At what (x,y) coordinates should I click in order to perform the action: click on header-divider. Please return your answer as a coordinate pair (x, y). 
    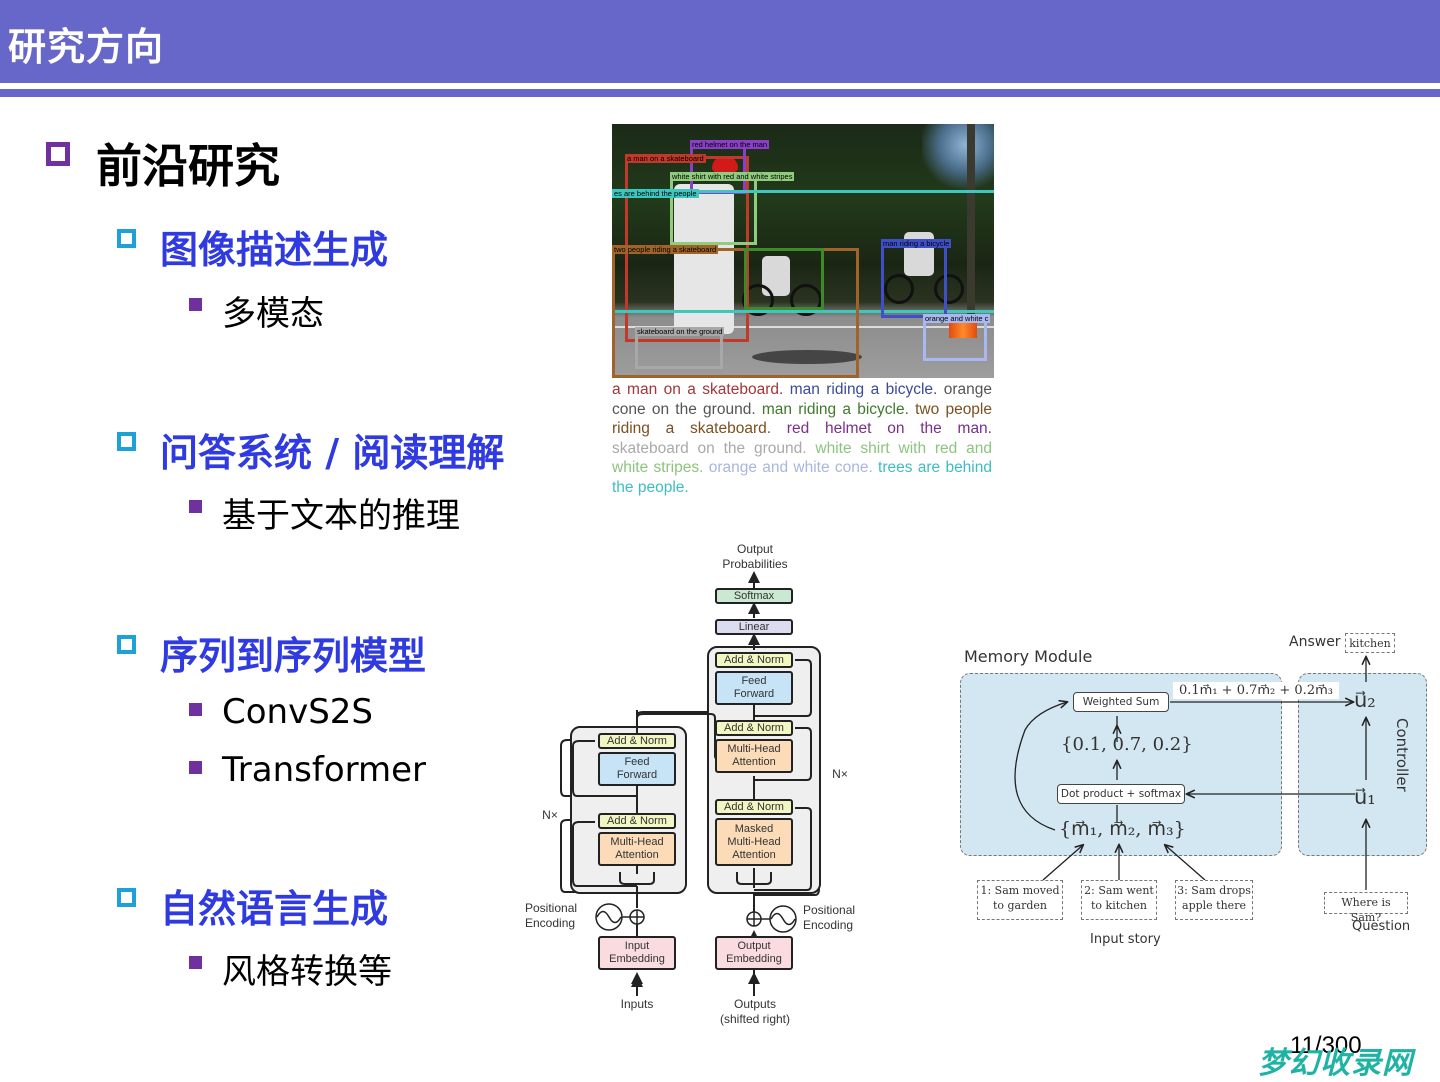
    Looking at the image, I should click on (720, 93).